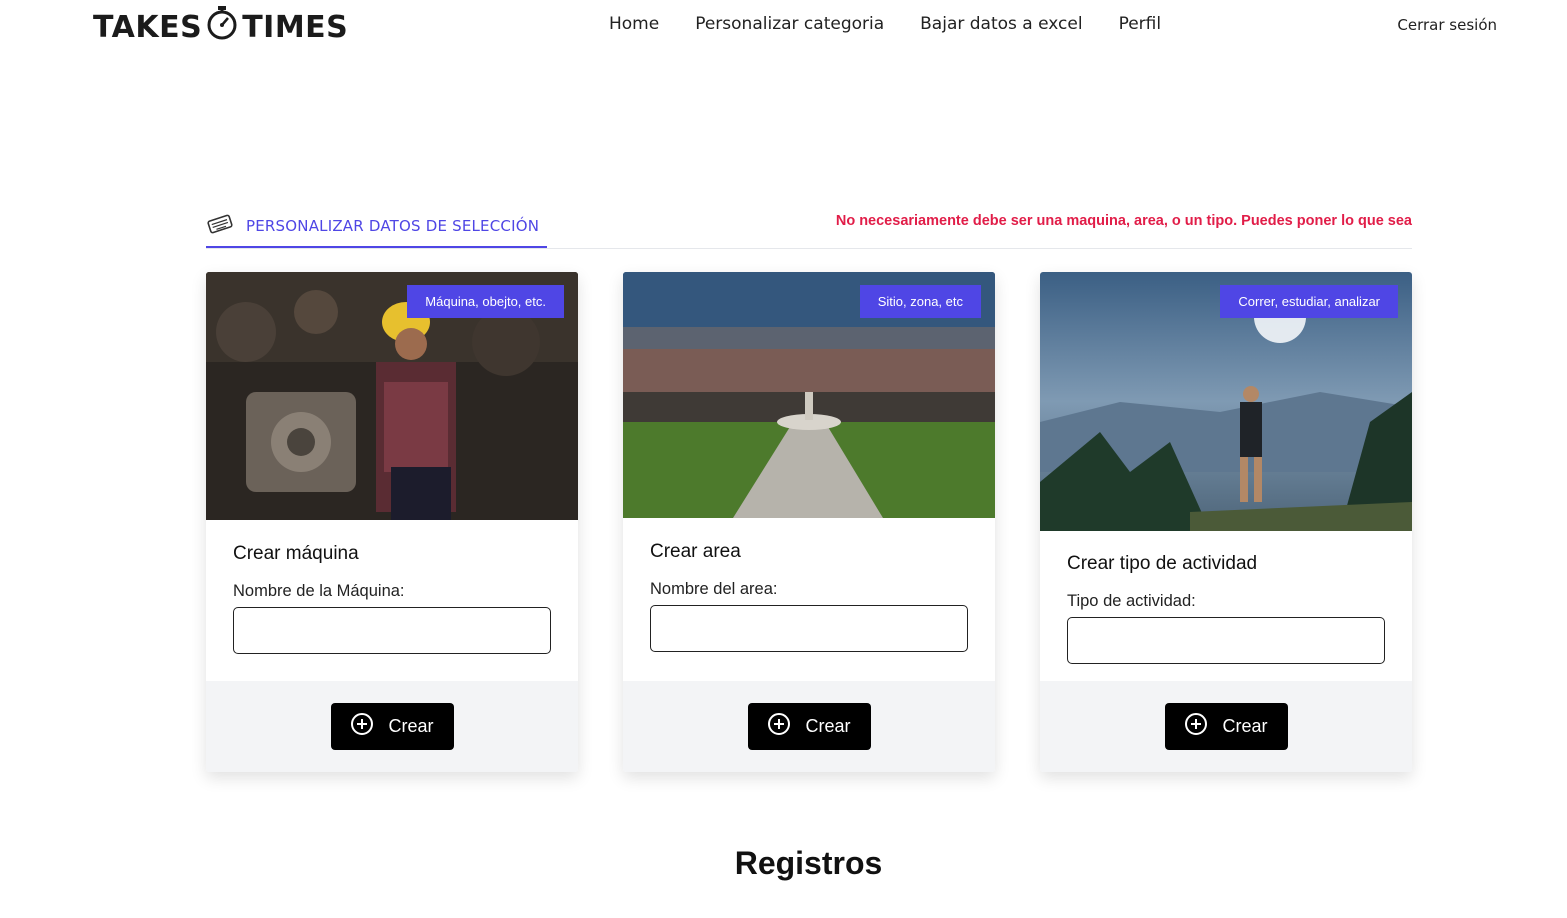  I want to click on activity-type-label: Tipo de actividad:, so click(1131, 601).